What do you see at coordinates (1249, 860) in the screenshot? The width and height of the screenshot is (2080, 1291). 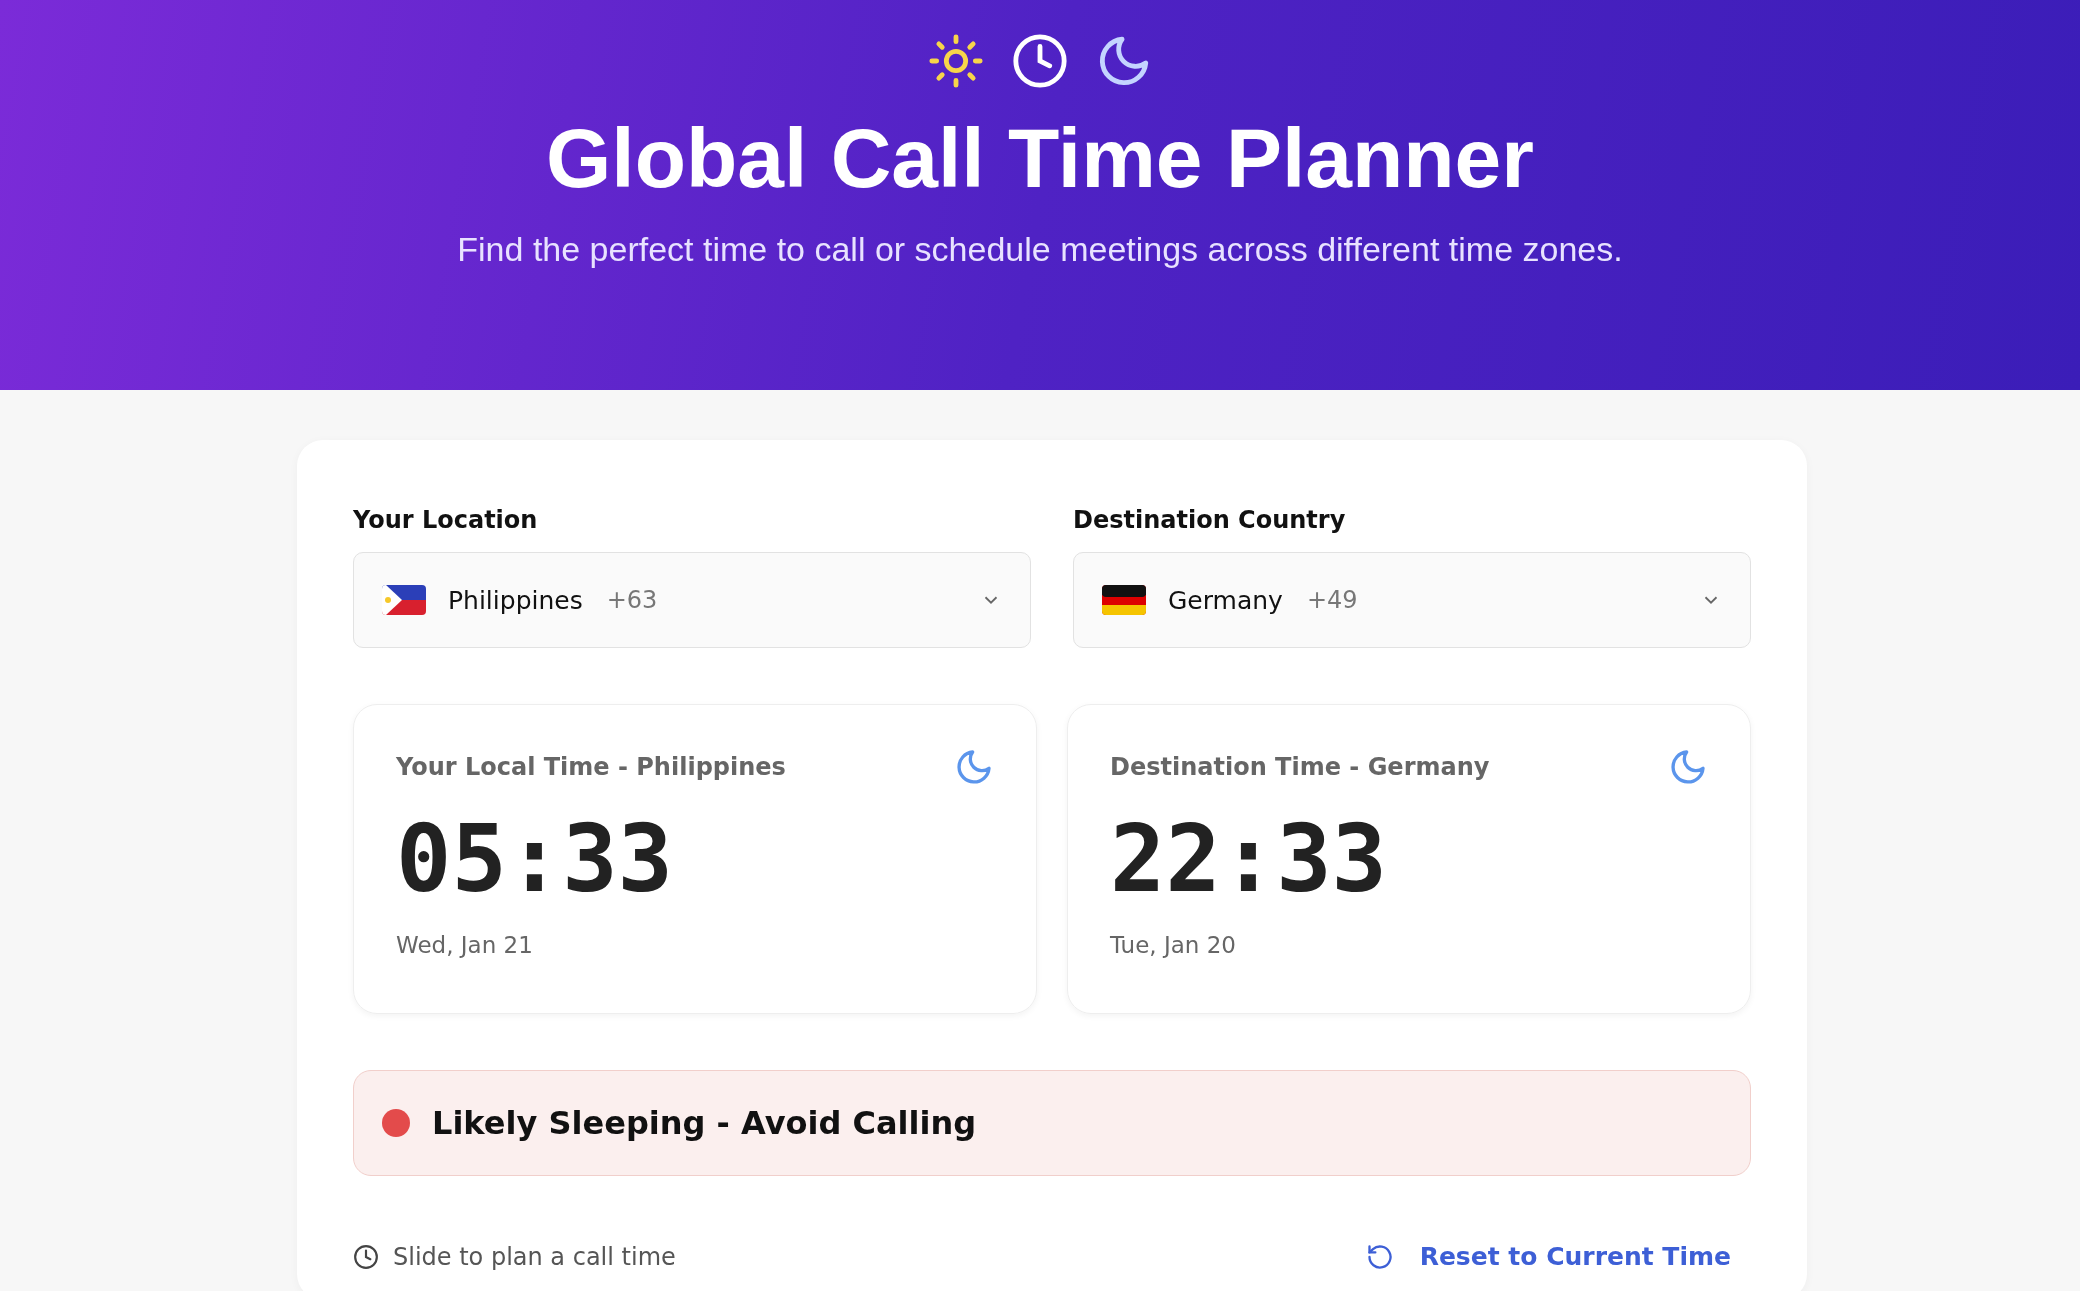 I see `clock-time: 22:33` at bounding box center [1249, 860].